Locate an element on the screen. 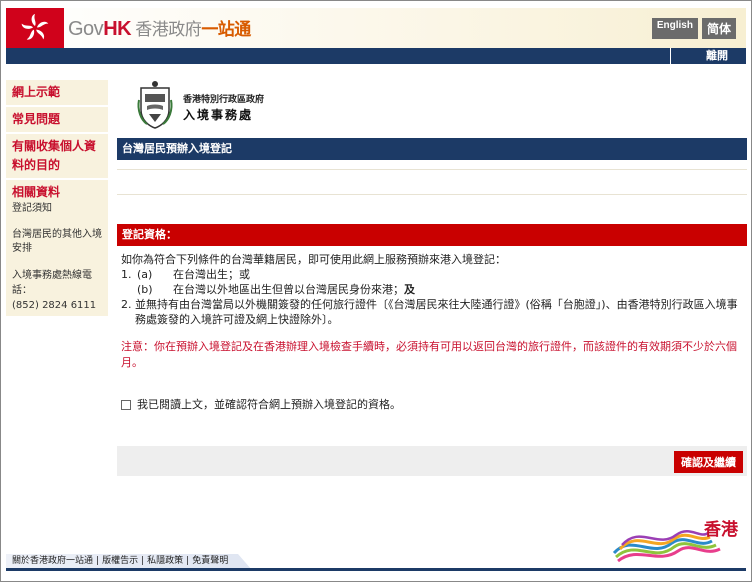  eligibility-header: 登記資格： is located at coordinates (432, 235).